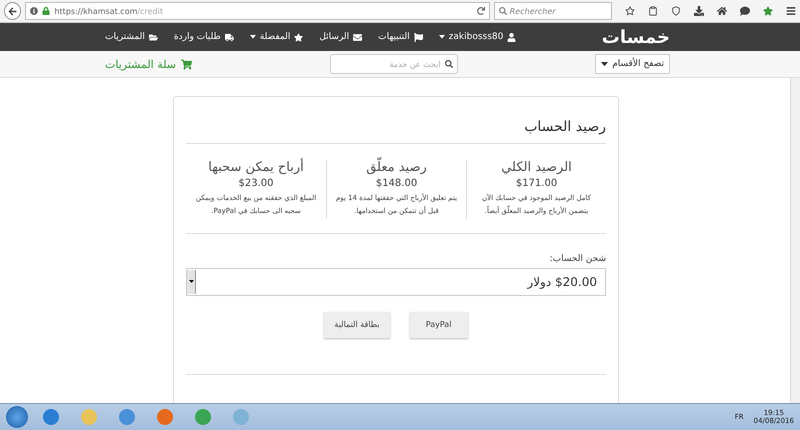 This screenshot has width=800, height=430. What do you see at coordinates (477, 37) in the screenshot?
I see `nav-link: zakibosss80` at bounding box center [477, 37].